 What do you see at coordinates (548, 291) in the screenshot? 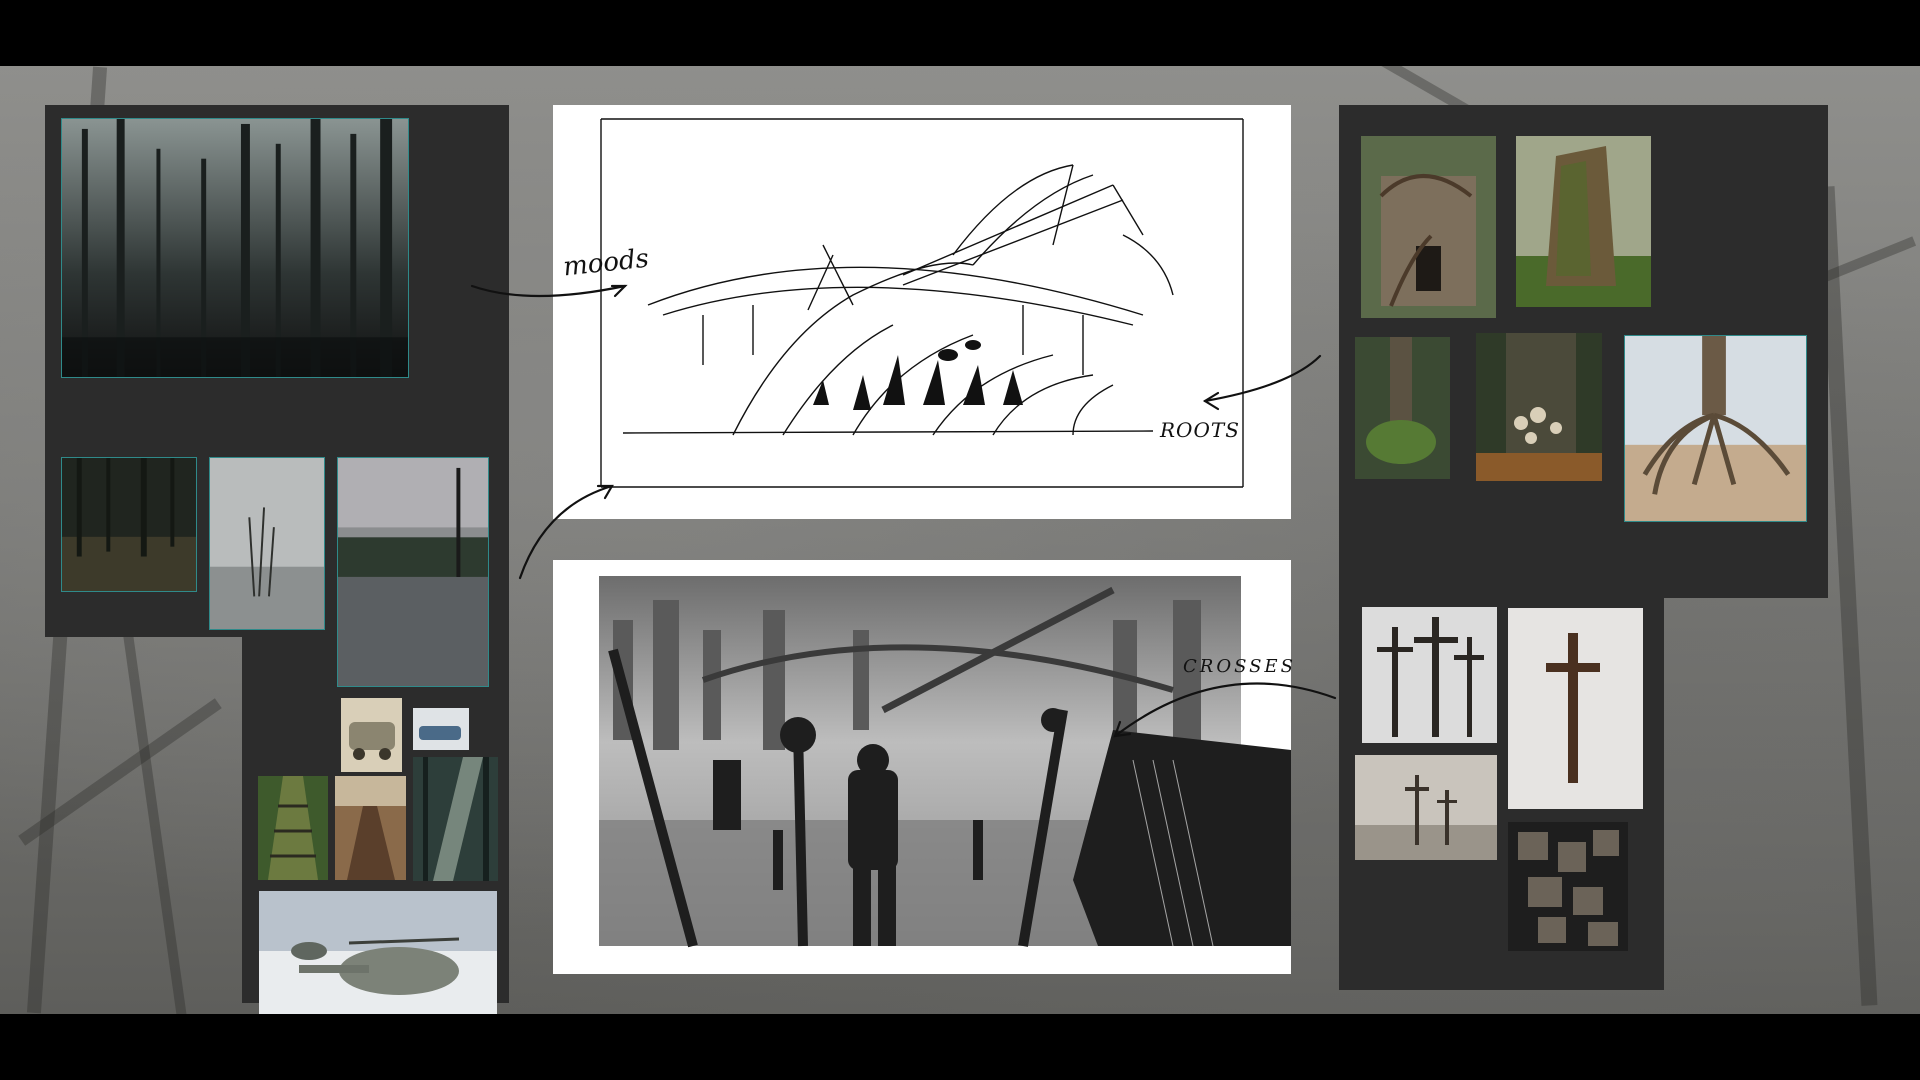
I see `arrow-to-line-sketch` at bounding box center [548, 291].